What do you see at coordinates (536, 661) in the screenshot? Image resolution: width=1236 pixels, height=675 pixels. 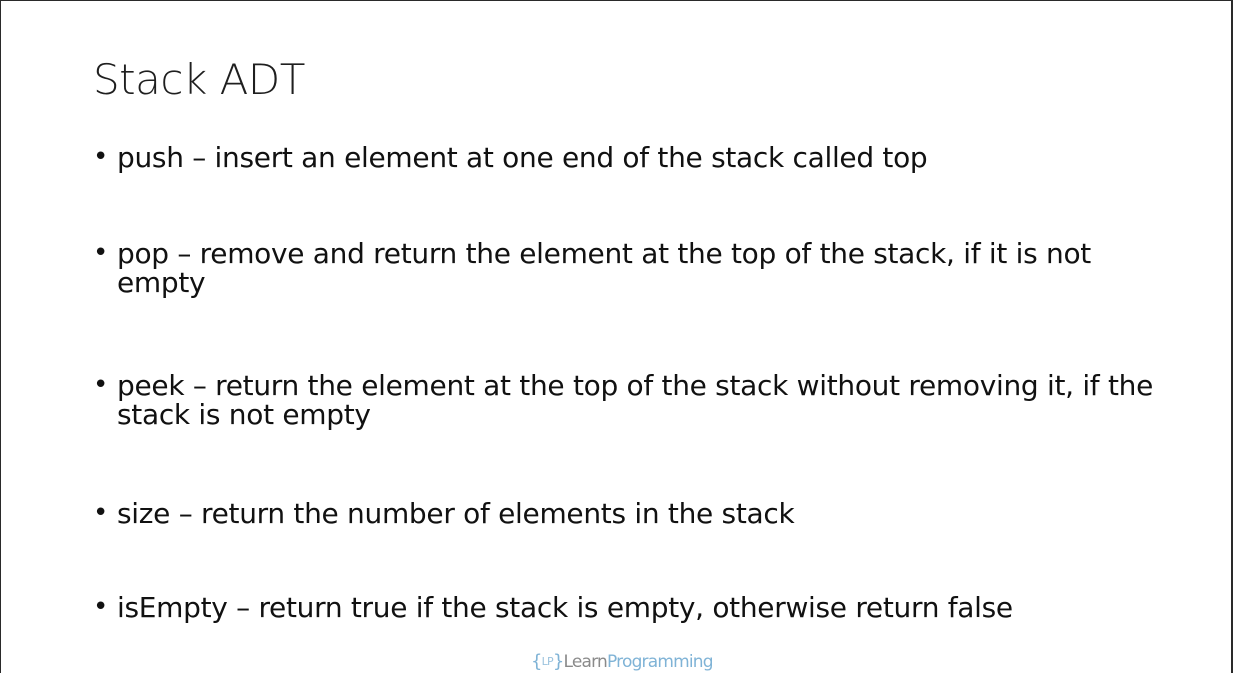 I see `logo-open-brace: {` at bounding box center [536, 661].